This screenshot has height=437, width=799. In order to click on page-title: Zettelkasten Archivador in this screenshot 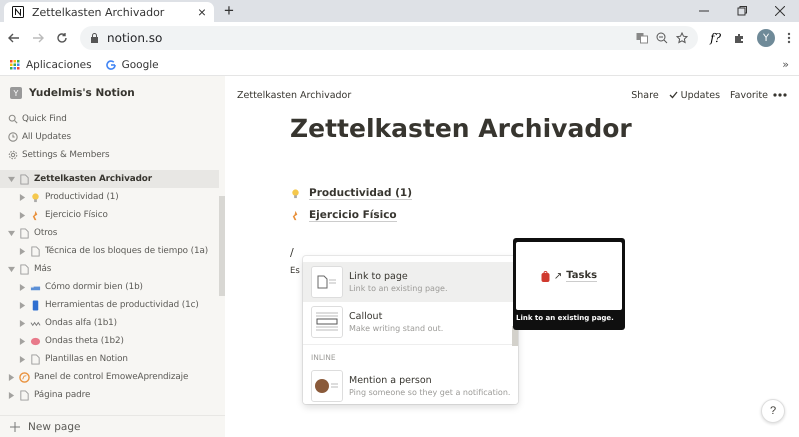, I will do `click(461, 129)`.